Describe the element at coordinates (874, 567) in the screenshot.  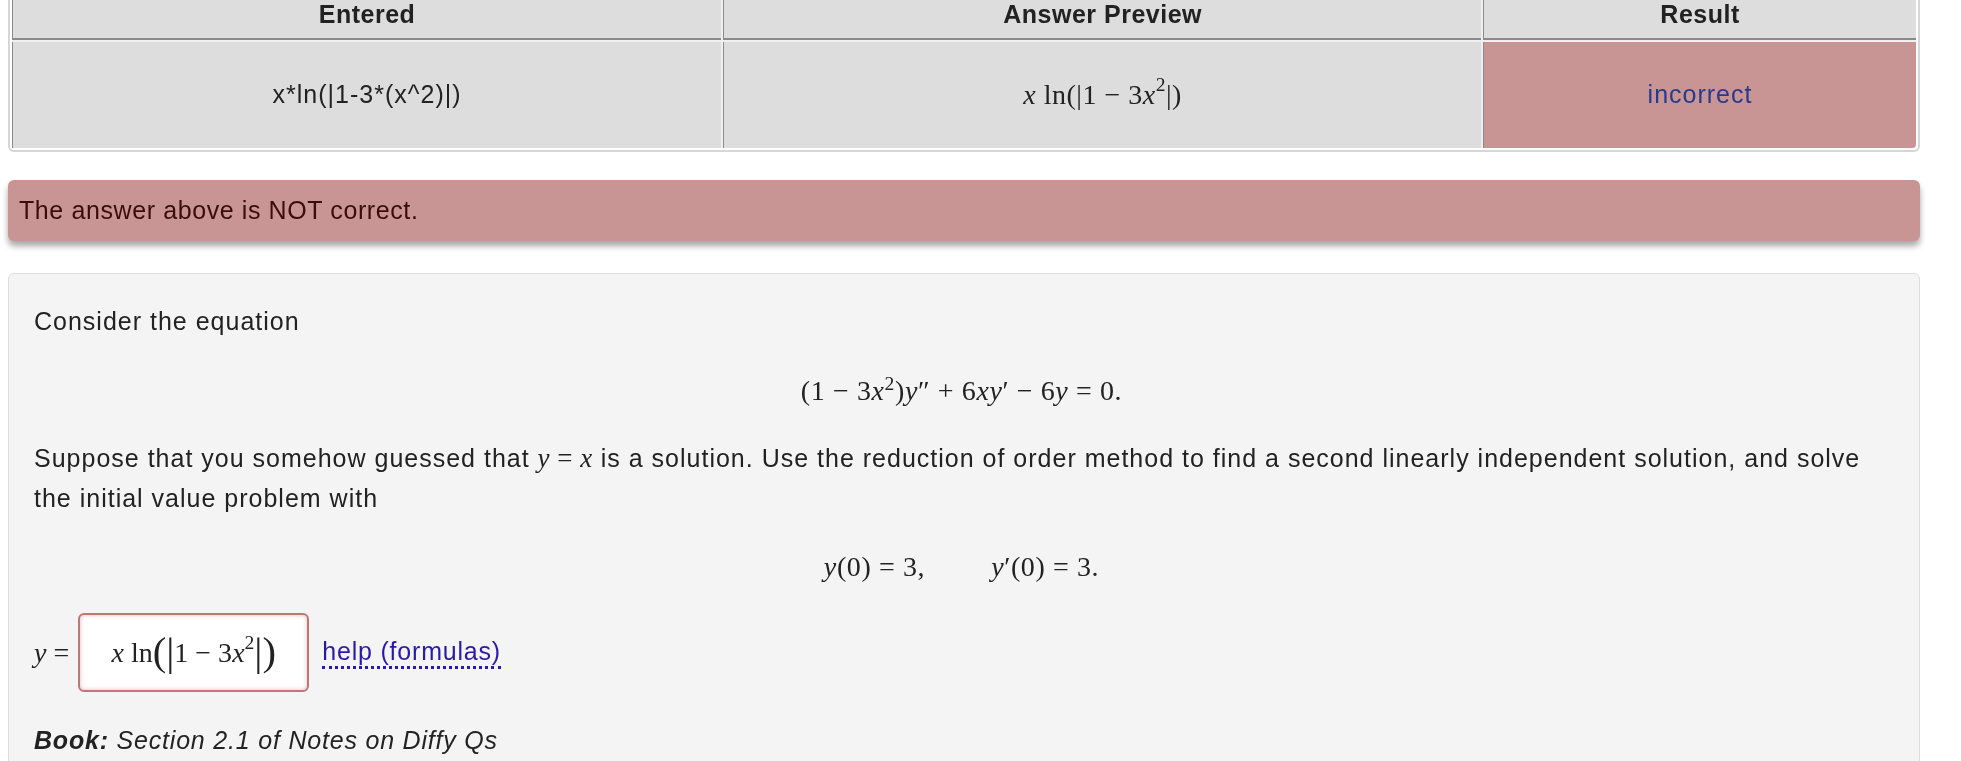
I see `math-equation: y(0) = 3,` at that location.